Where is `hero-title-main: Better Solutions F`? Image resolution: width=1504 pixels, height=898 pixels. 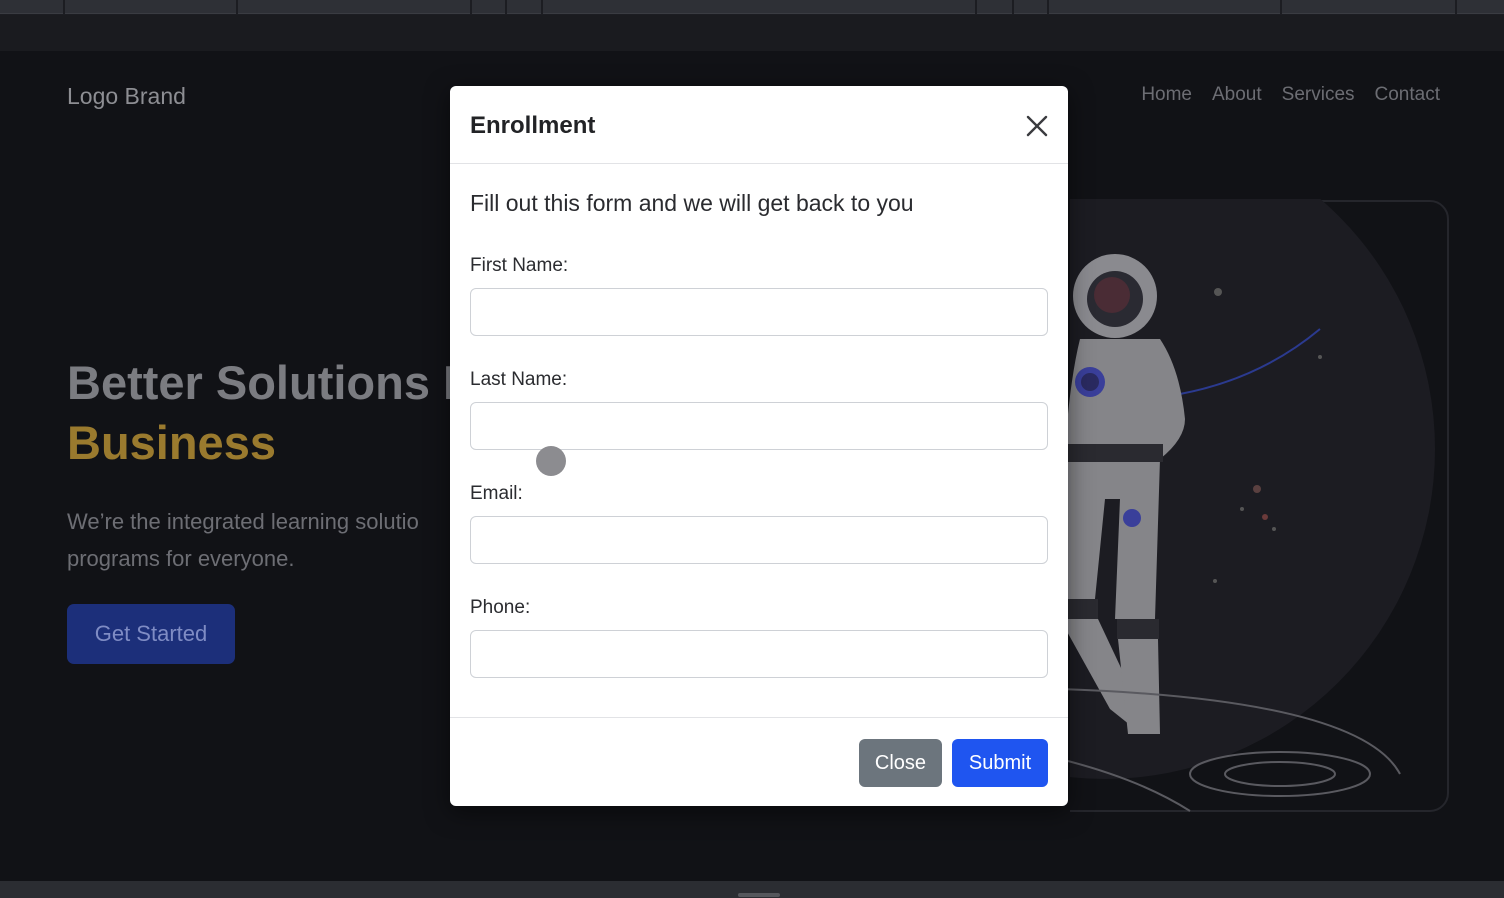
hero-title-main: Better Solutions F is located at coordinates (269, 382).